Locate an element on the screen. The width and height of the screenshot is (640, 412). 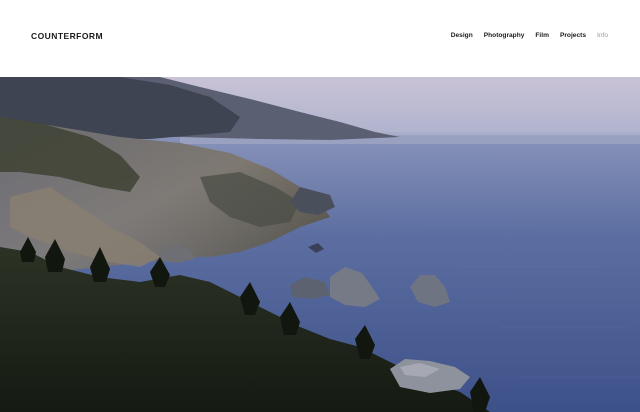
nav-link-info: Info is located at coordinates (602, 36).